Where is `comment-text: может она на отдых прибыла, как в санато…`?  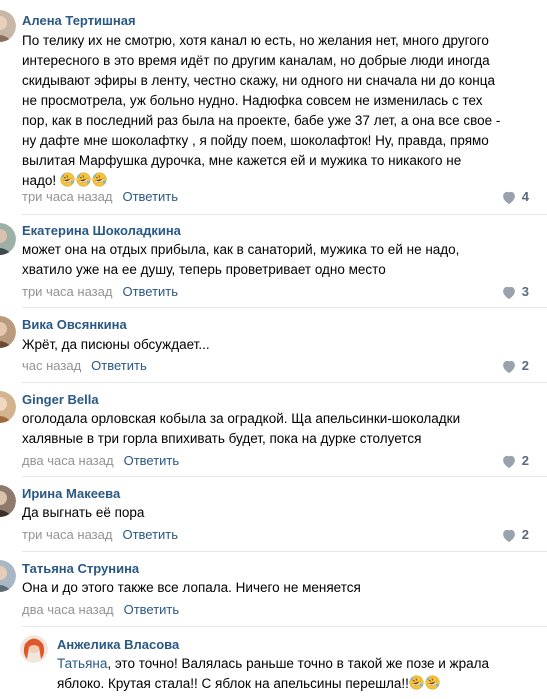 comment-text: может она на отдых прибыла, как в санато… is located at coordinates (241, 259).